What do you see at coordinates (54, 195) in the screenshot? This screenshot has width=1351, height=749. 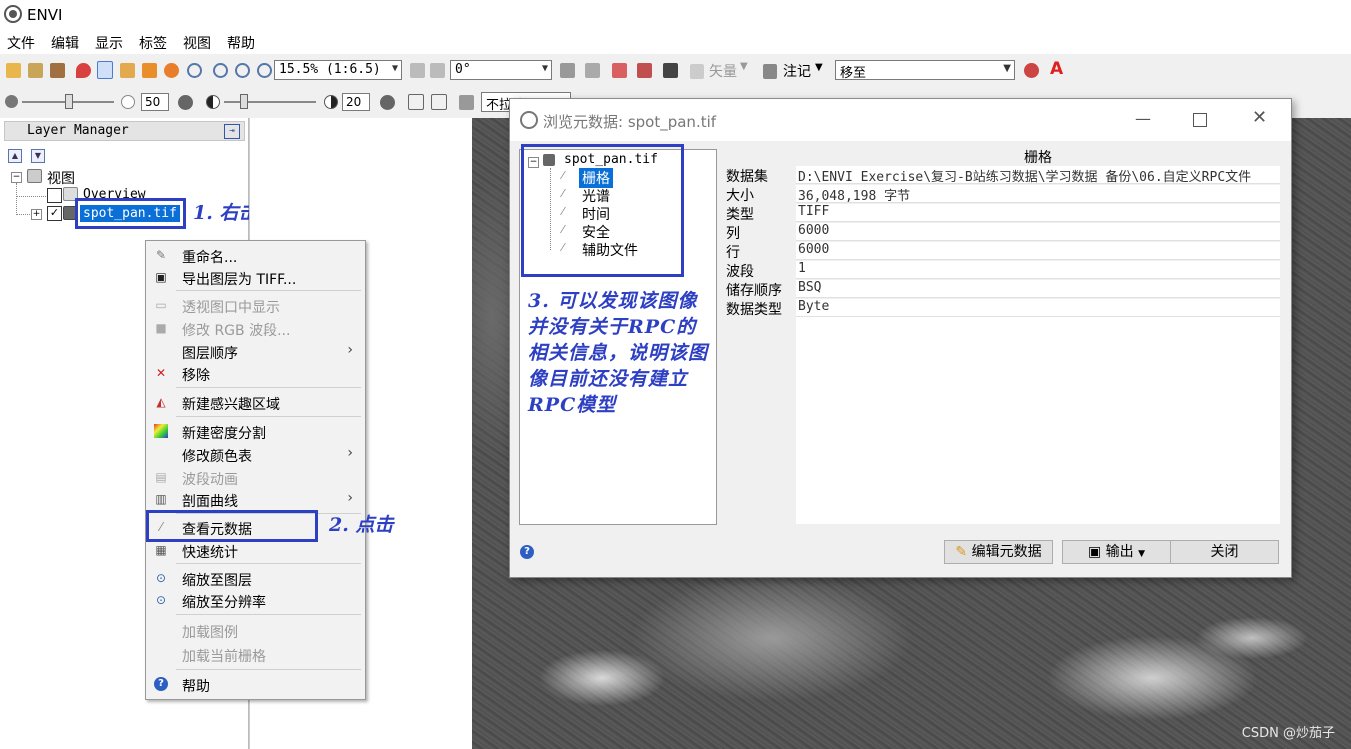 I see `overview-checkbox` at bounding box center [54, 195].